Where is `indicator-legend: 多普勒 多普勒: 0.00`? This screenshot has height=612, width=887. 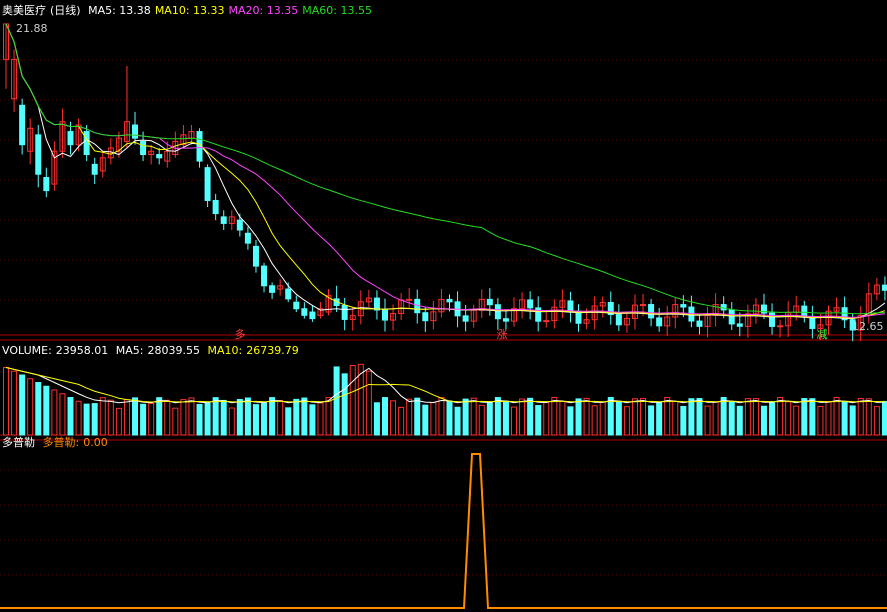 indicator-legend: 多普勒 多普勒: 0.00 is located at coordinates (57, 443).